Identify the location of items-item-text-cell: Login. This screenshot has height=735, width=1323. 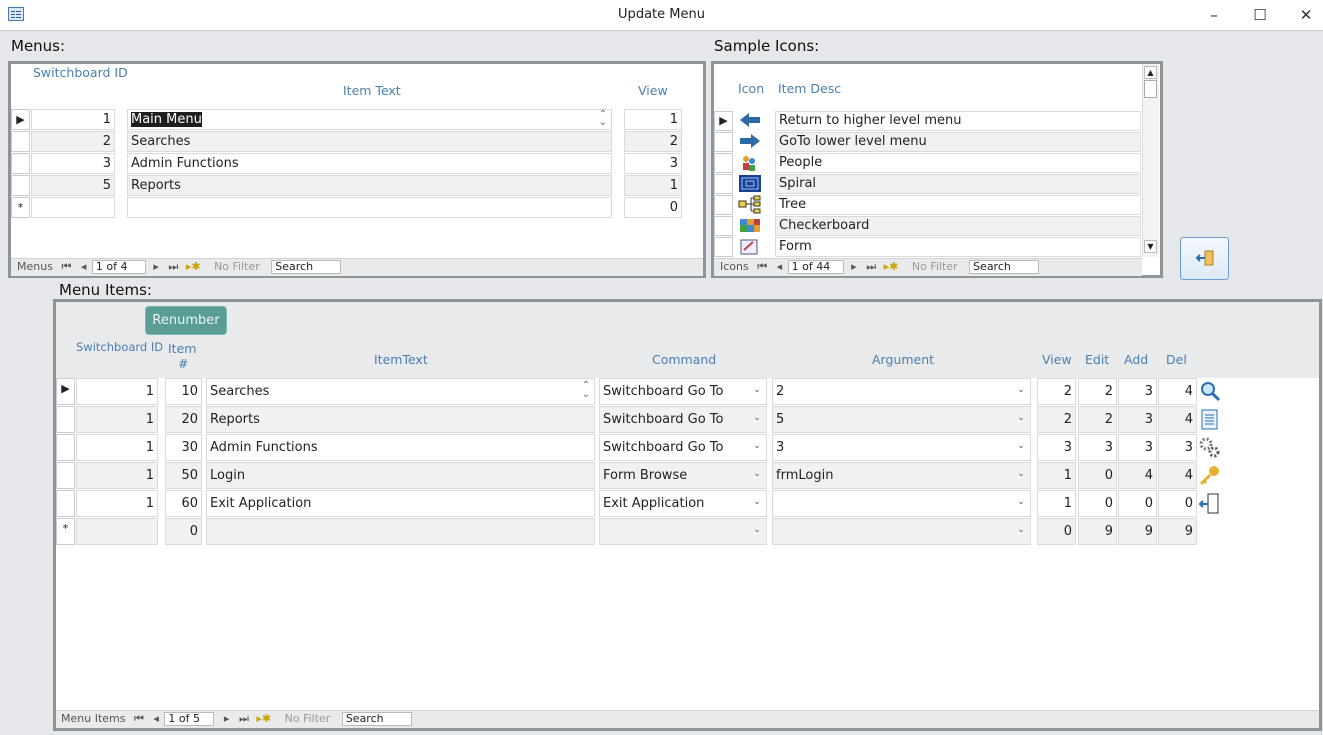
(400, 475).